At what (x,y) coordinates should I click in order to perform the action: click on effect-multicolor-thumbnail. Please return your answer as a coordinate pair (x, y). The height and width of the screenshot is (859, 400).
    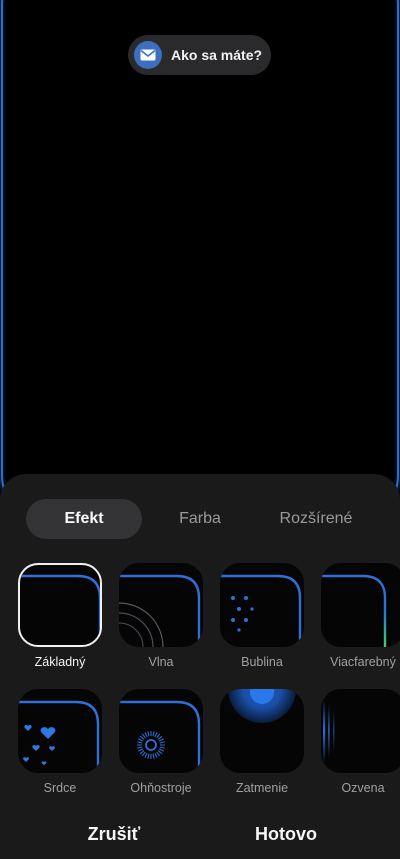
    Looking at the image, I should click on (360, 605).